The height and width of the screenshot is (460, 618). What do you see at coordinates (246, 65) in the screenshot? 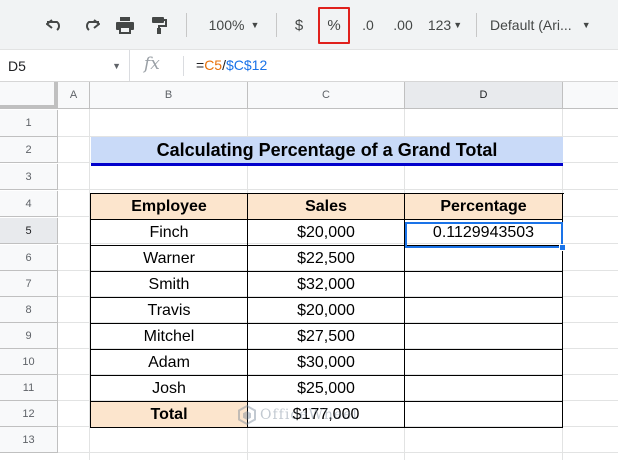
I see `formula-ref-c12: $C$12` at bounding box center [246, 65].